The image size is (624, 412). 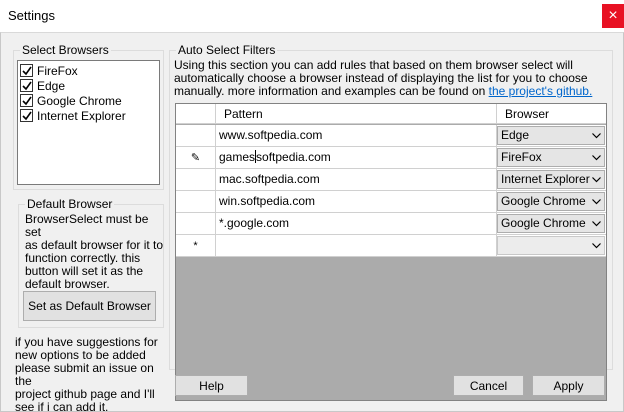 I want to click on description-line: default browser., so click(x=67, y=284).